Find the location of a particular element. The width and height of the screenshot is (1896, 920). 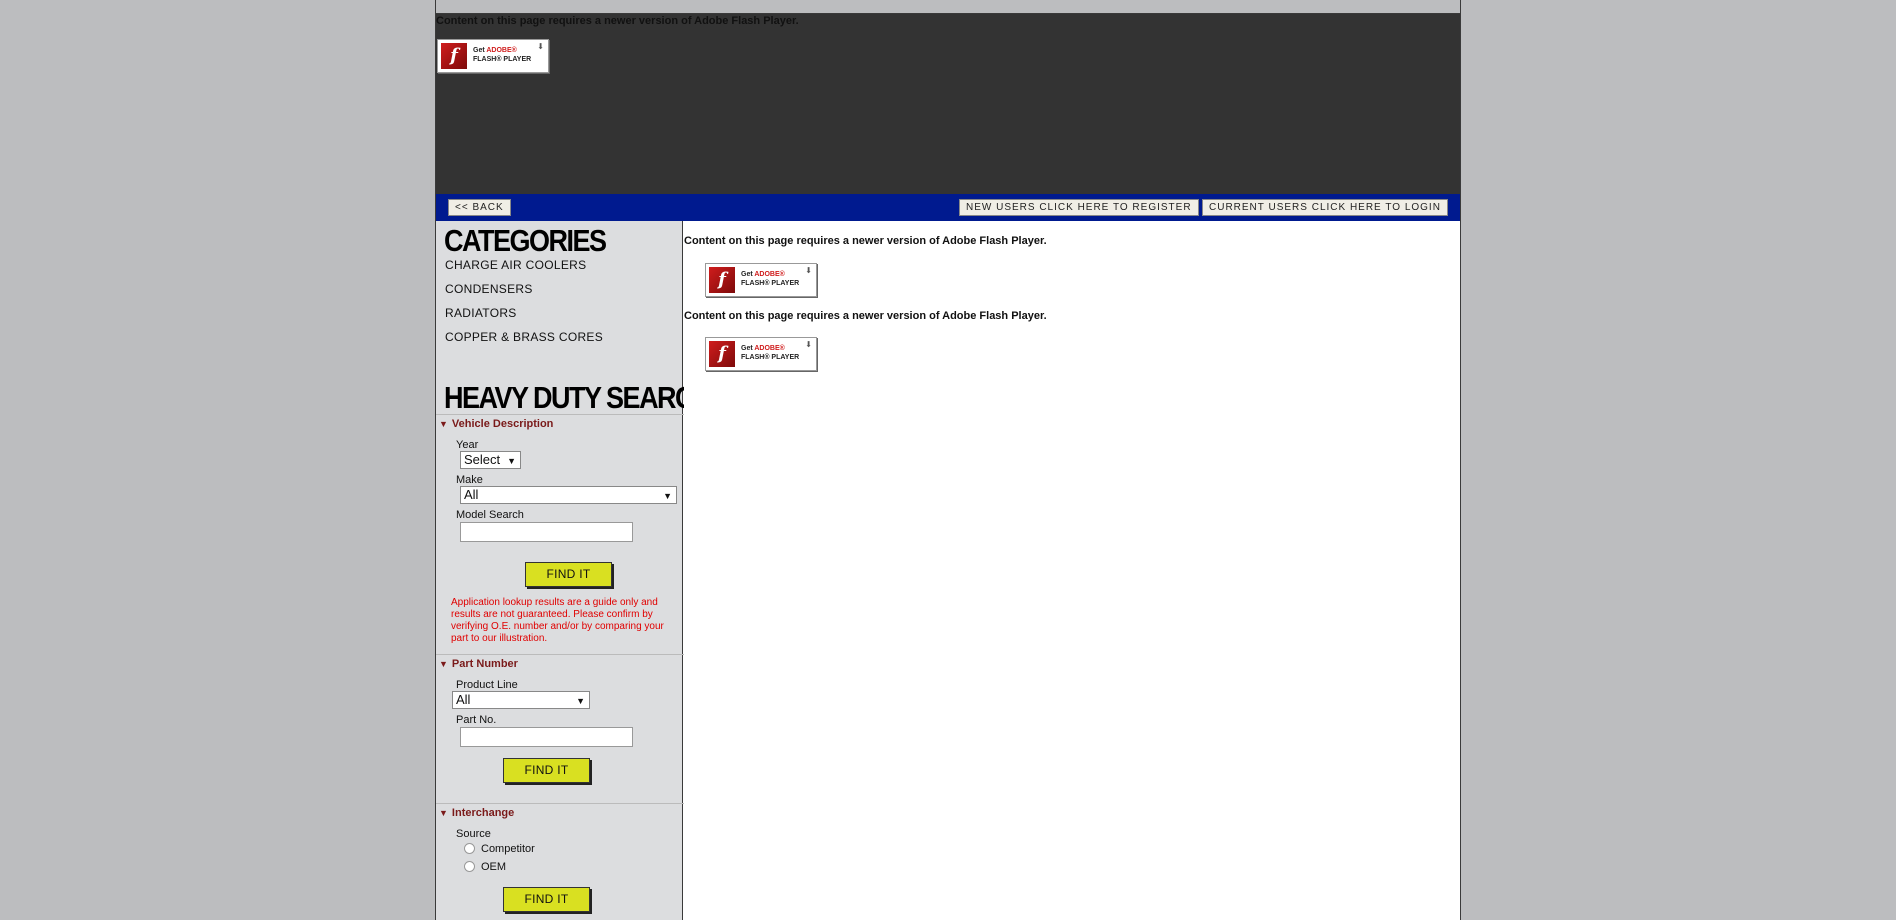

make-label: Make is located at coordinates (469, 480).